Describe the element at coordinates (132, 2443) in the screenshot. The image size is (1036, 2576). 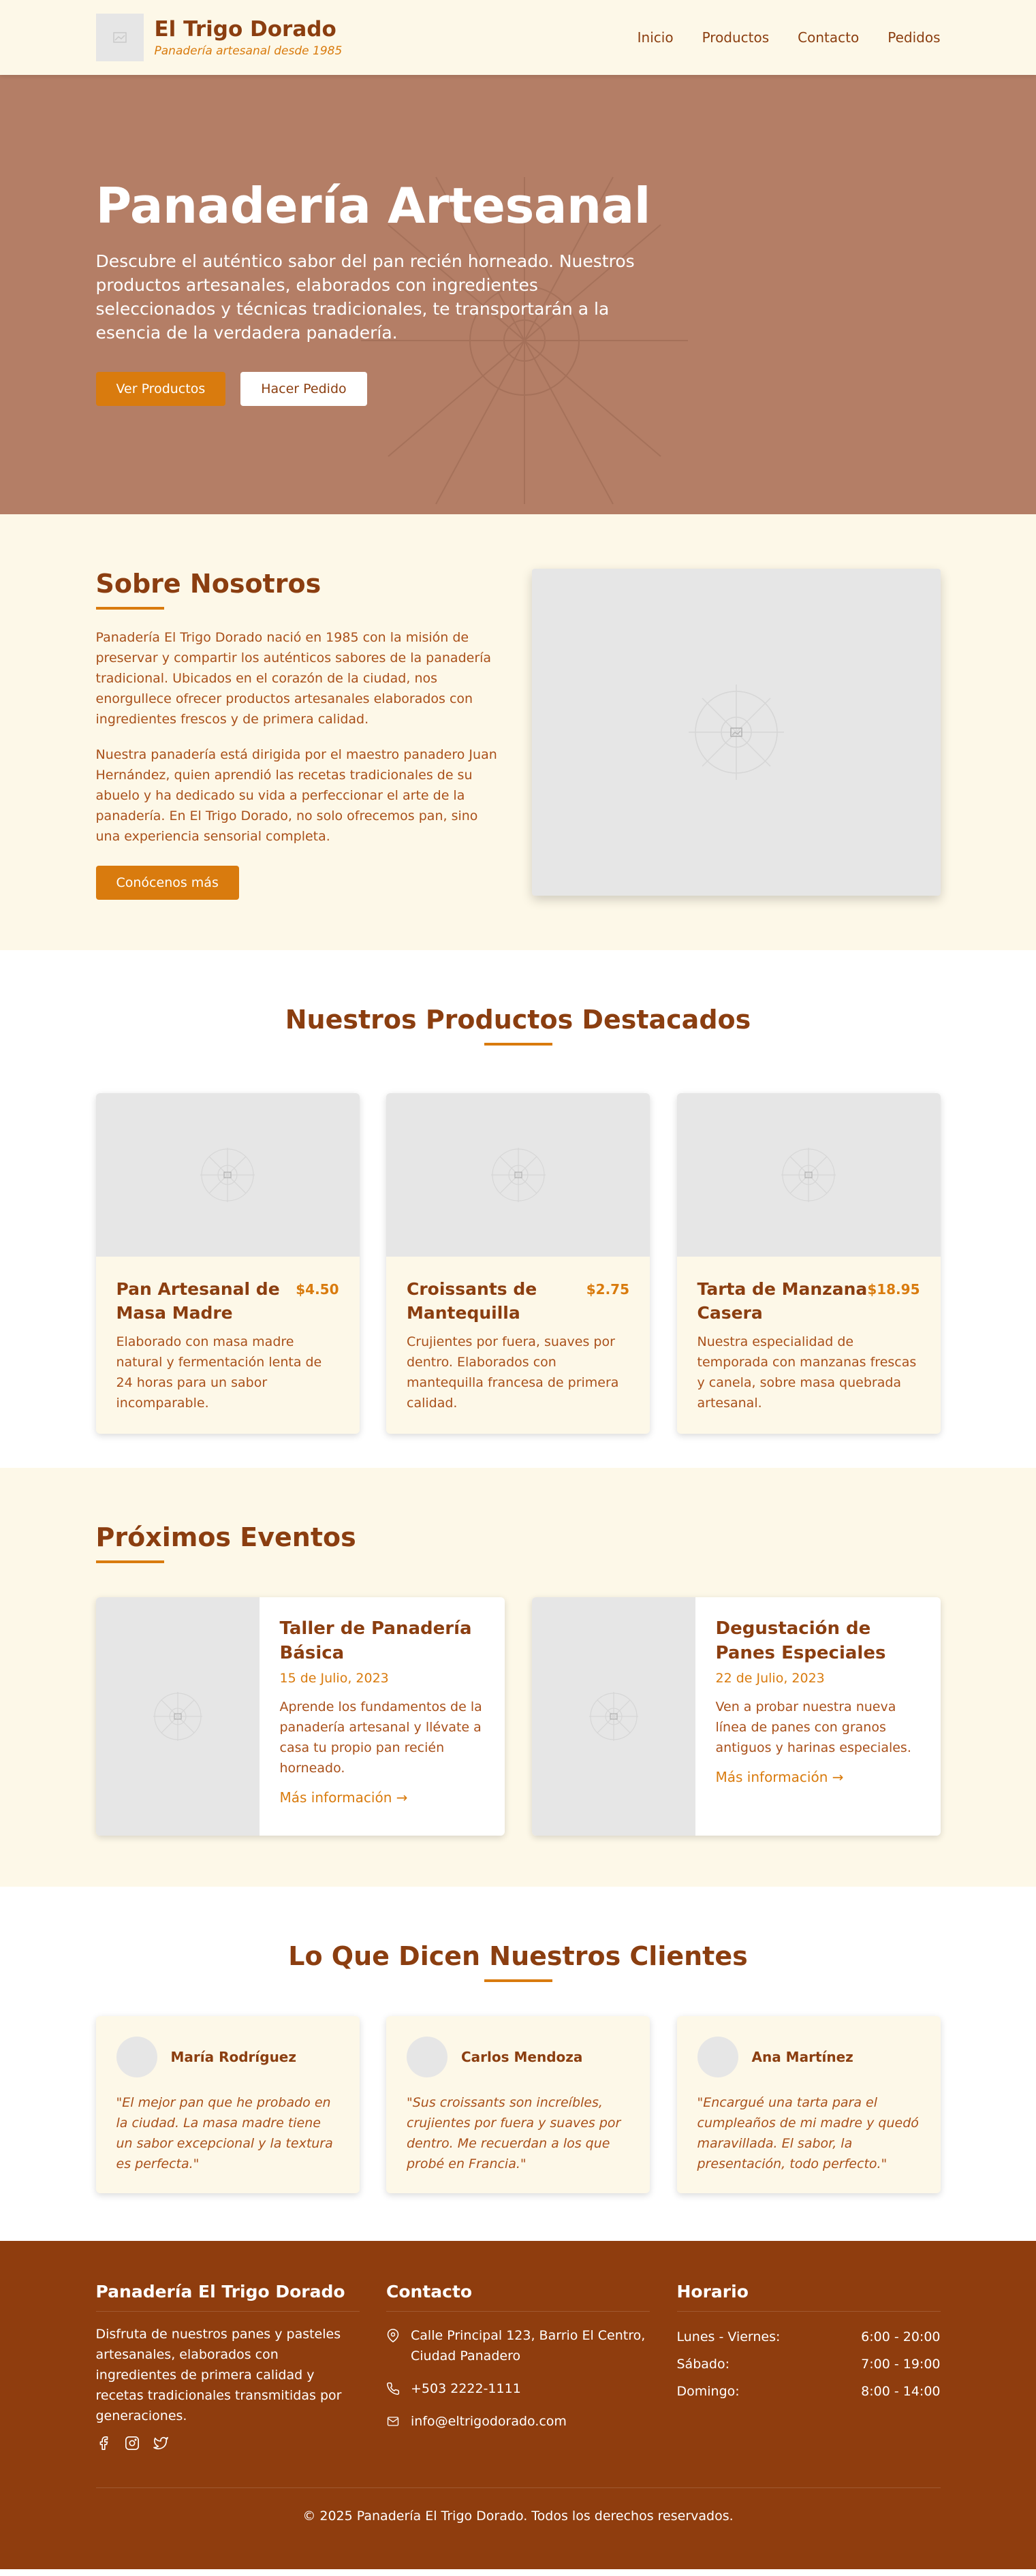
I see `instagram-icon` at that location.